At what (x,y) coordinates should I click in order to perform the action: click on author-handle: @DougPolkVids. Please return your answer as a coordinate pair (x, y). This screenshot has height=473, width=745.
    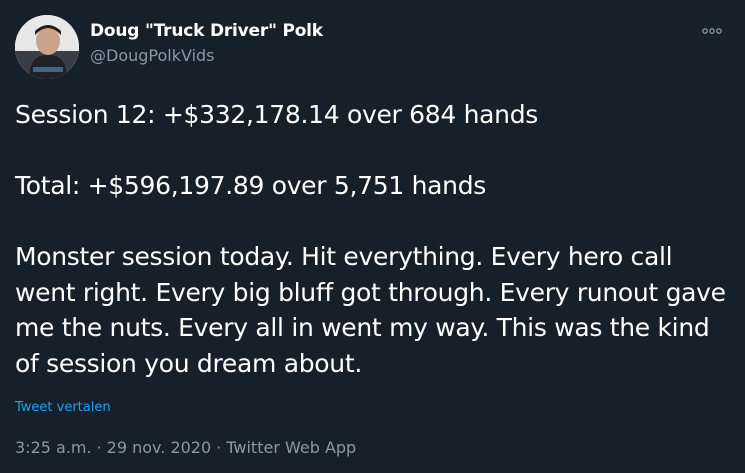
    Looking at the image, I should click on (152, 55).